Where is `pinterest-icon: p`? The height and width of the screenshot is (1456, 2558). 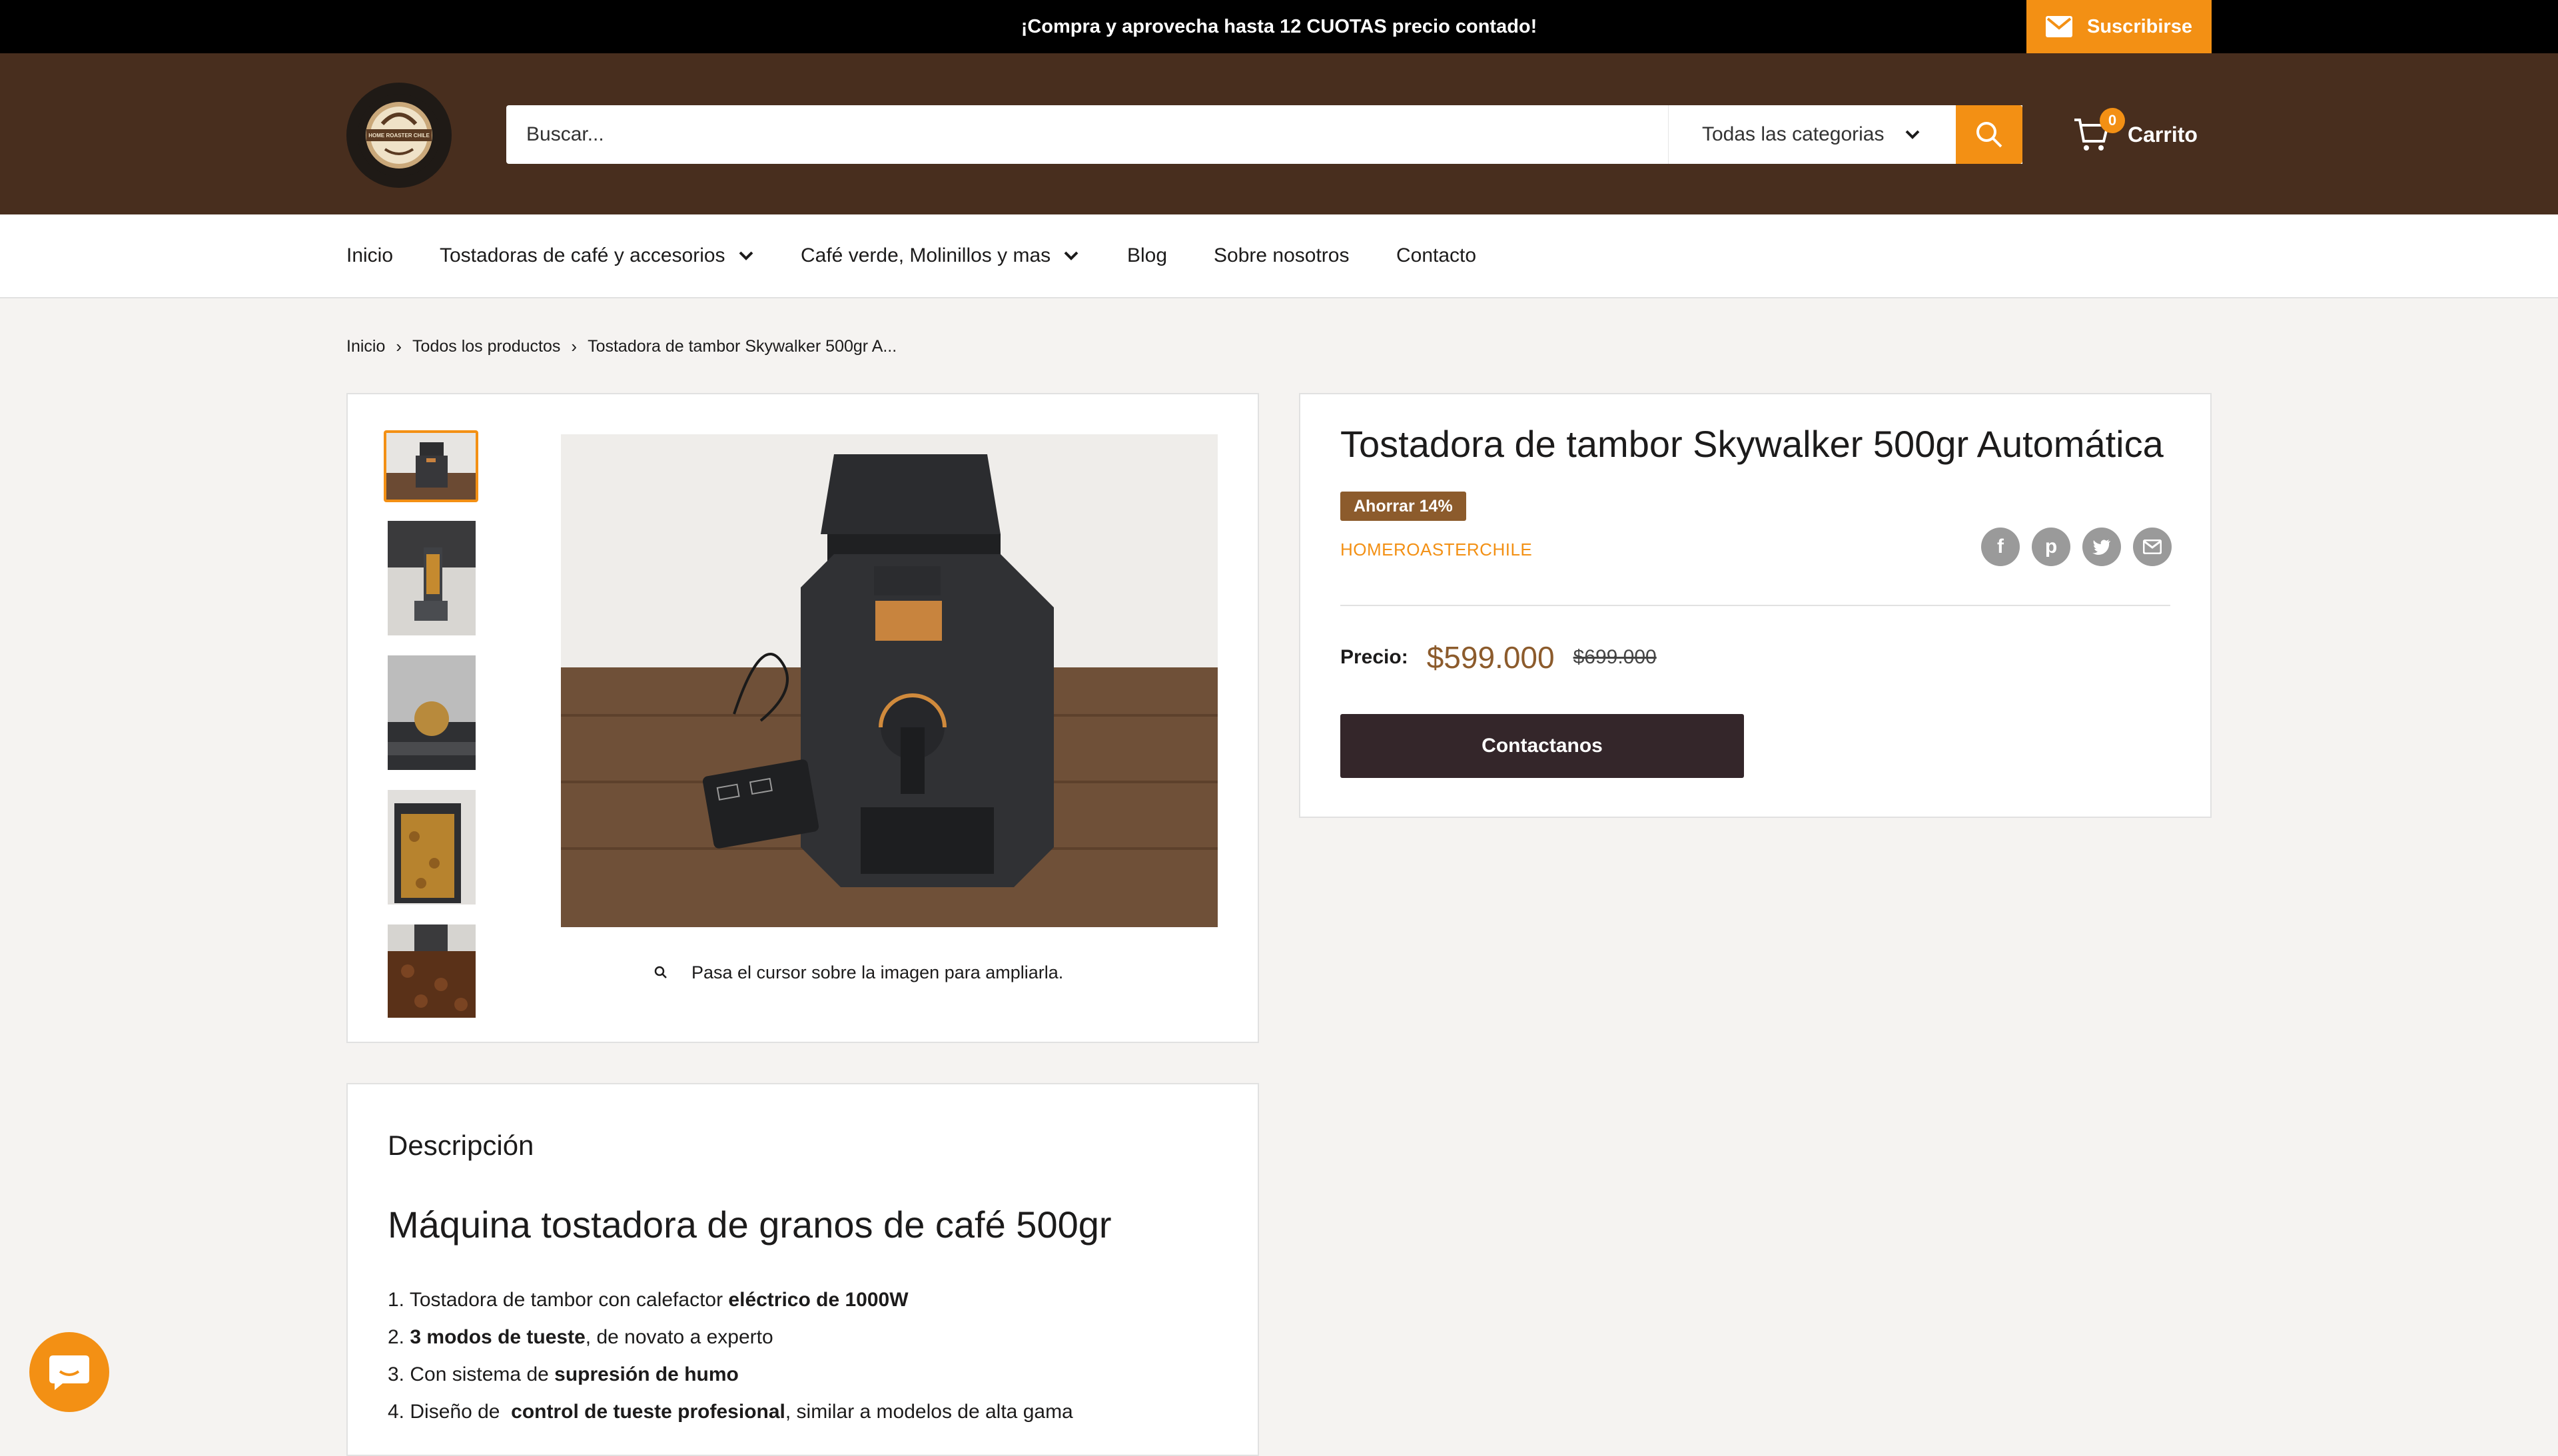 pinterest-icon: p is located at coordinates (2051, 547).